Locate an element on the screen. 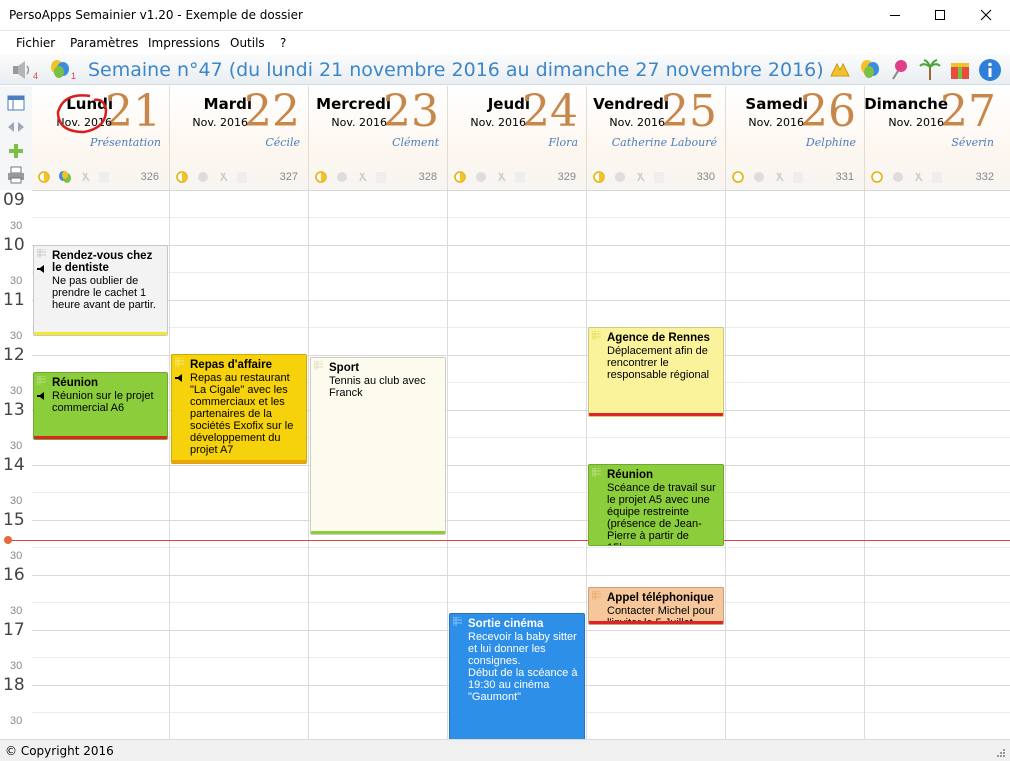  day-saint: Séverin is located at coordinates (972, 142).